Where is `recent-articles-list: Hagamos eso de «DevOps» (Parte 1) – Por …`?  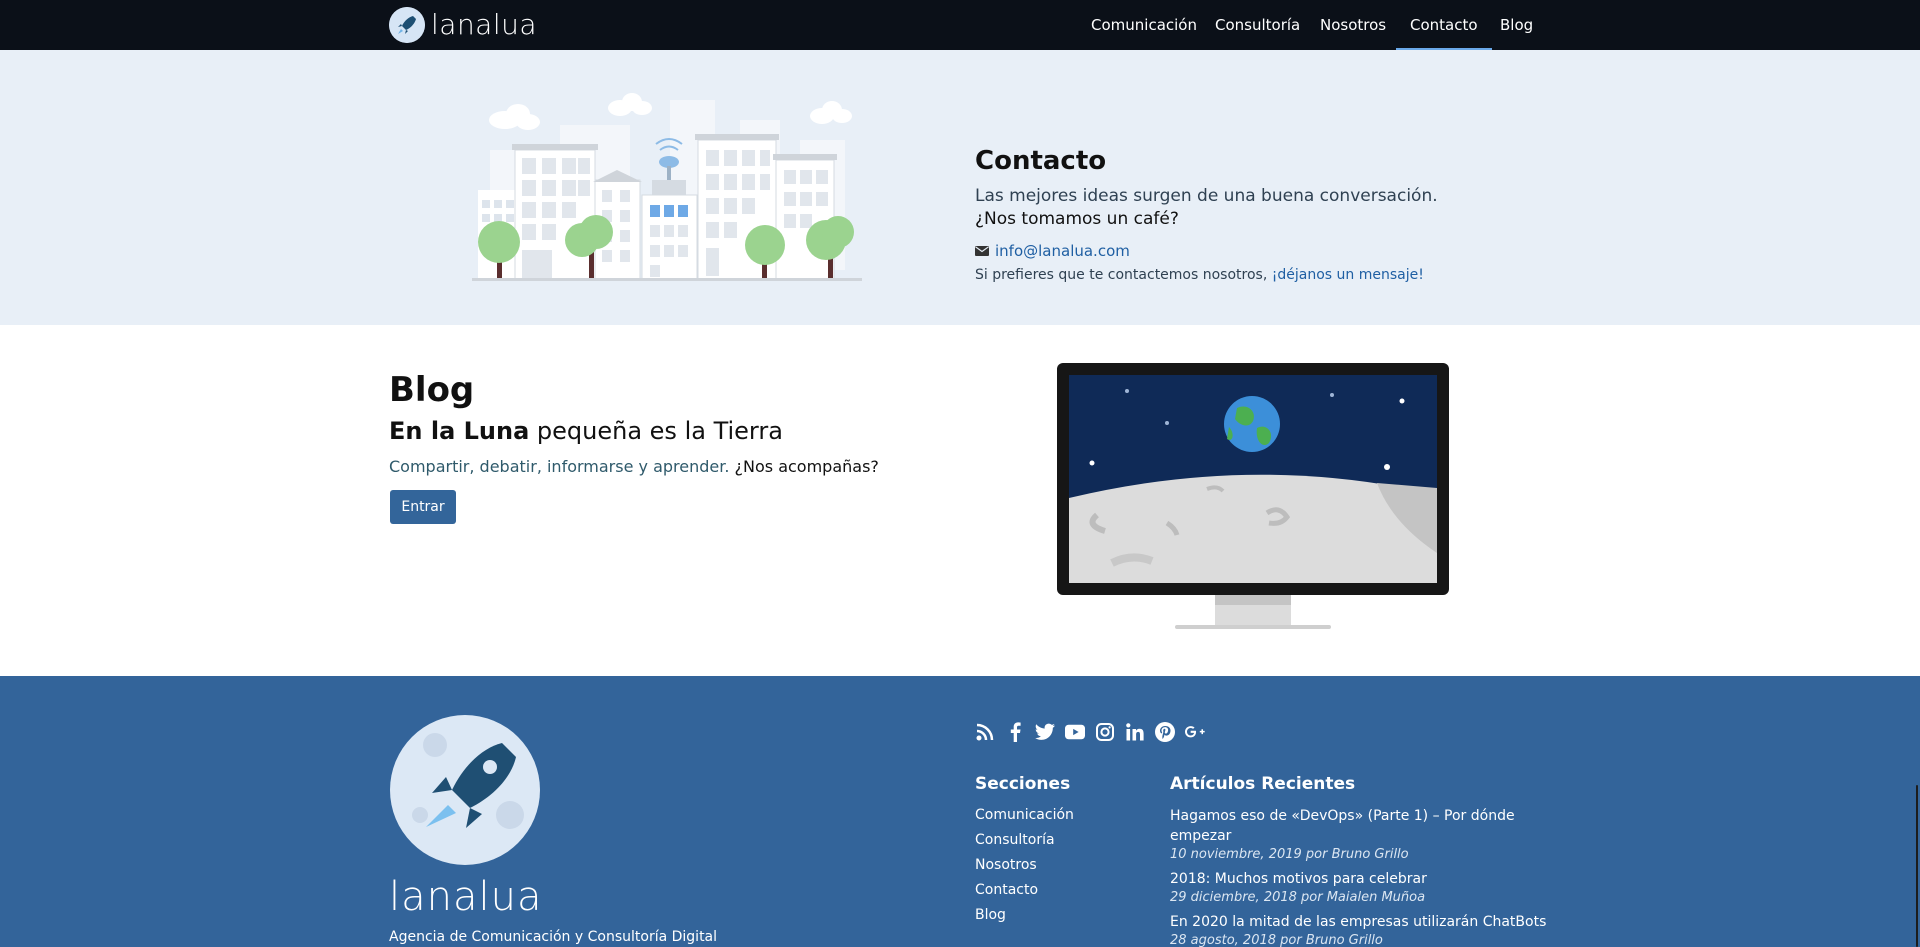
recent-articles-list: Hagamos eso de «DevOps» (Parte 1) – Por … is located at coordinates (1360, 876).